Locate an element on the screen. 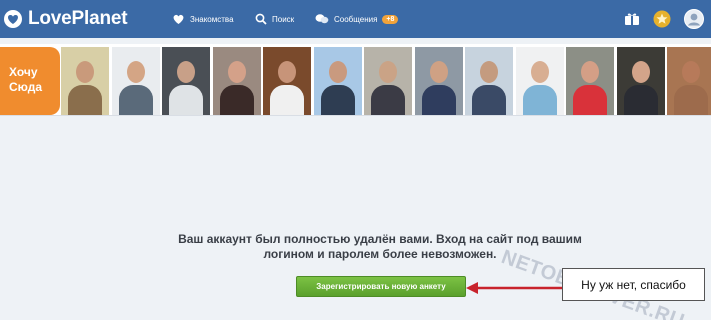 The width and height of the screenshot is (711, 320). want-here-button: Хочу Сюда is located at coordinates (30, 81).